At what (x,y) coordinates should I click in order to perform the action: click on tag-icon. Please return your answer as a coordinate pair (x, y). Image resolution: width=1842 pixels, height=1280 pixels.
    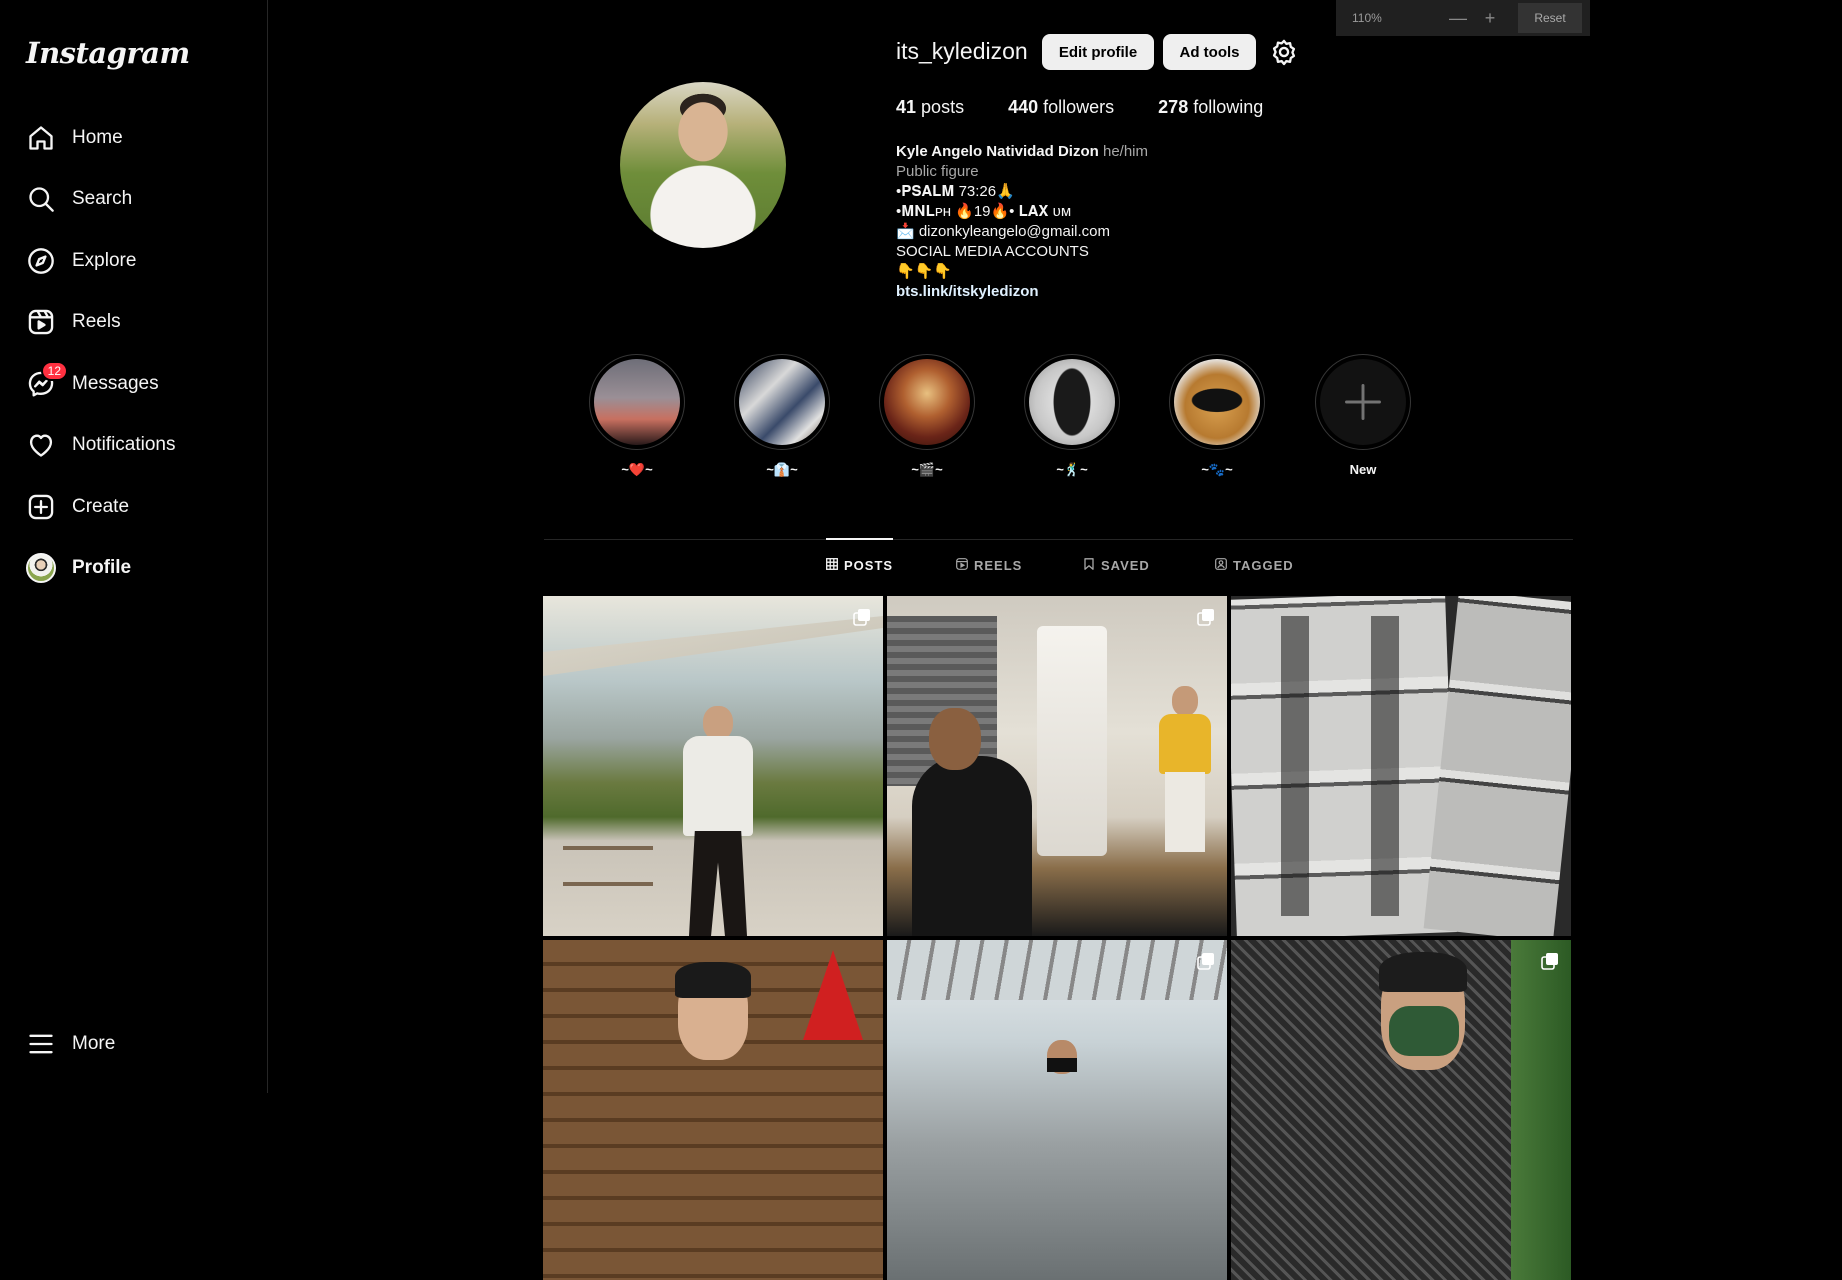
    Looking at the image, I should click on (1221, 565).